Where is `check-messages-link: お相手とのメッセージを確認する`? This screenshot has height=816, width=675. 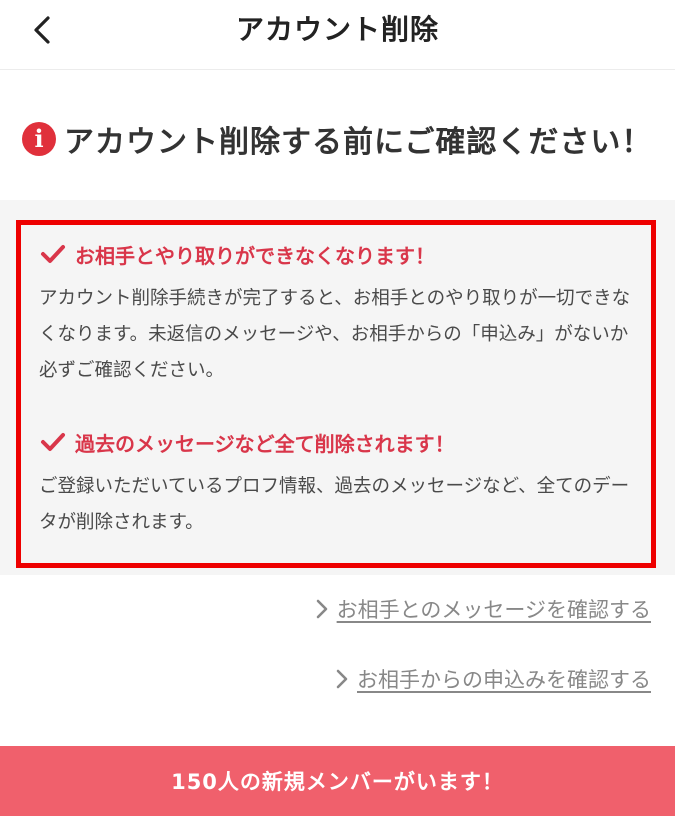 check-messages-link: お相手とのメッセージを確認する is located at coordinates (483, 609).